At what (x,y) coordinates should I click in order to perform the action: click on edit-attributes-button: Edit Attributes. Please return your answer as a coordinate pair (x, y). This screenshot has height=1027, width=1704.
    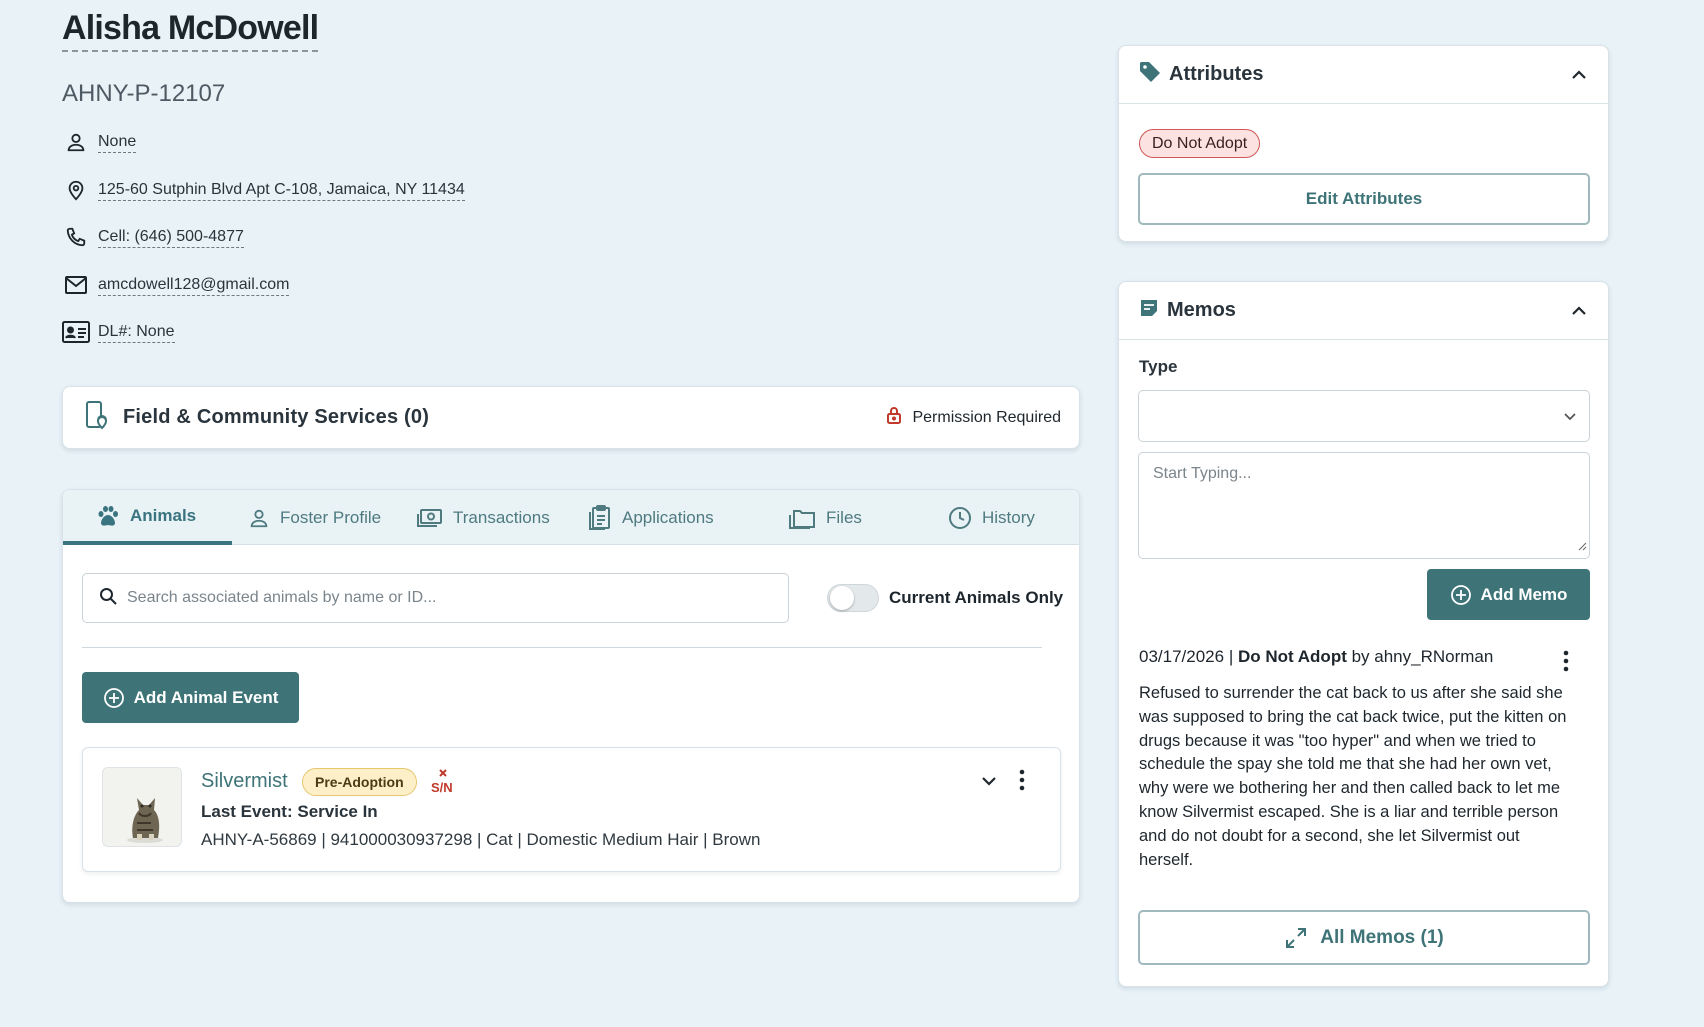
    Looking at the image, I should click on (1364, 199).